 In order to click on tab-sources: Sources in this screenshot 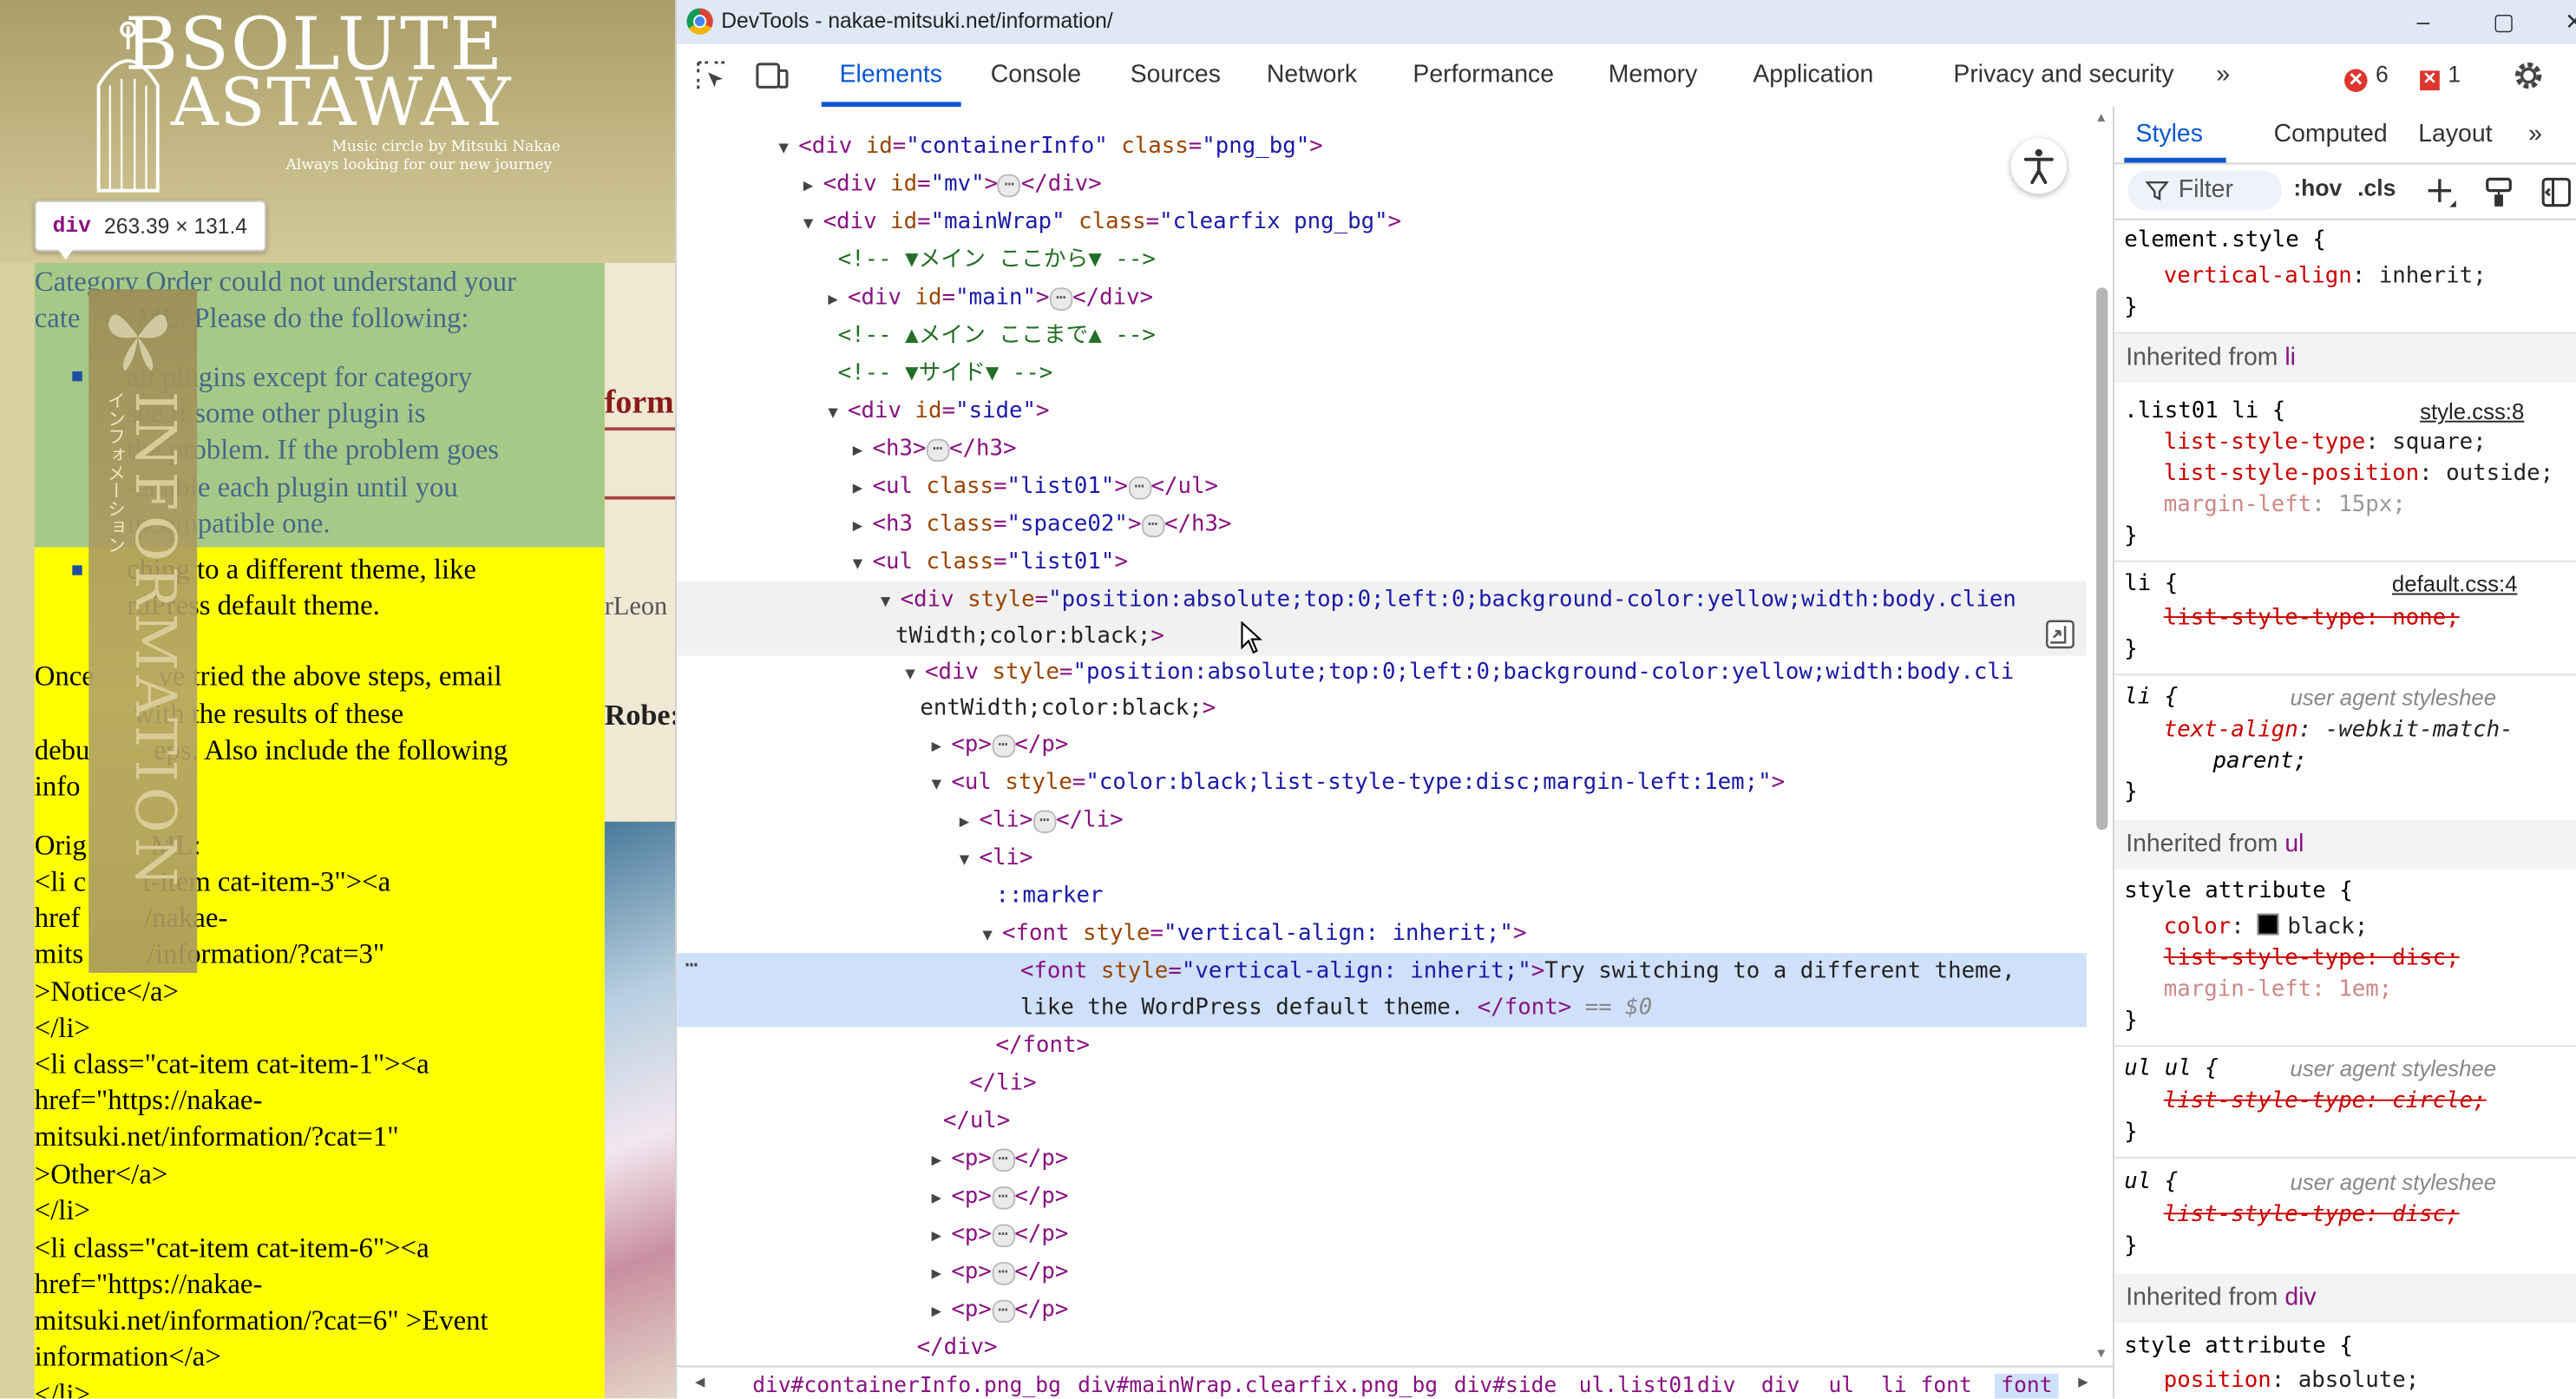, I will do `click(1176, 75)`.